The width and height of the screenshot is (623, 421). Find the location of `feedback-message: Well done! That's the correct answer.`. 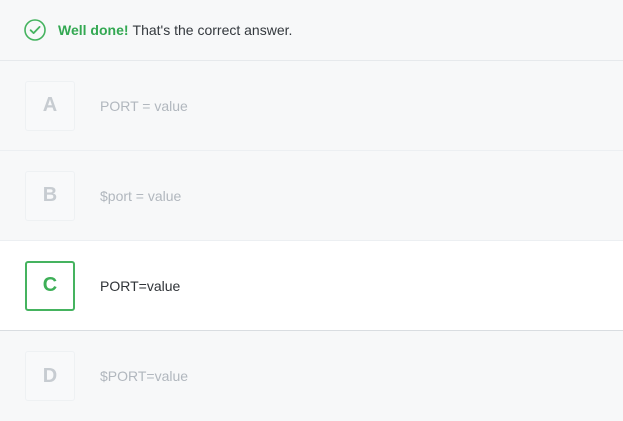

feedback-message: Well done! That's the correct answer. is located at coordinates (175, 30).